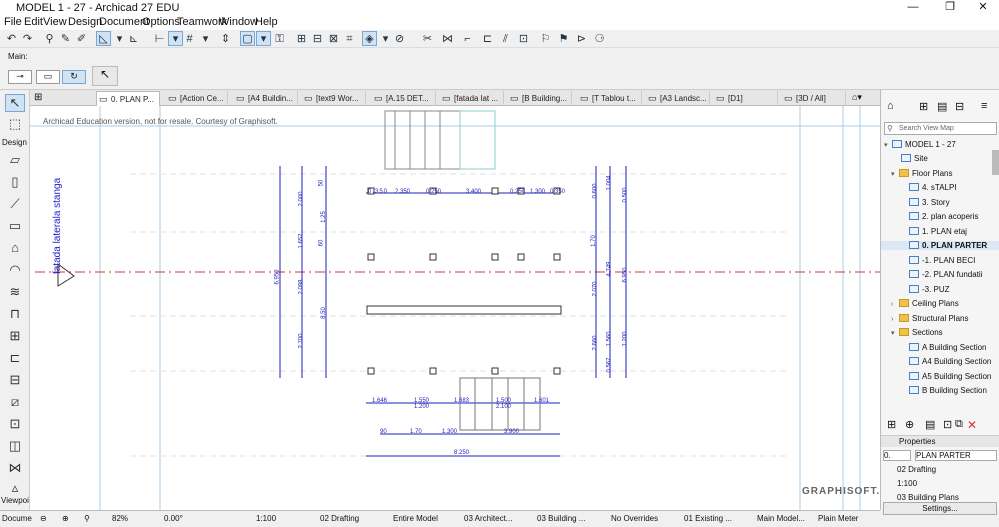 The image size is (999, 527). I want to click on zoom-icon: ⚲, so click(87, 518).